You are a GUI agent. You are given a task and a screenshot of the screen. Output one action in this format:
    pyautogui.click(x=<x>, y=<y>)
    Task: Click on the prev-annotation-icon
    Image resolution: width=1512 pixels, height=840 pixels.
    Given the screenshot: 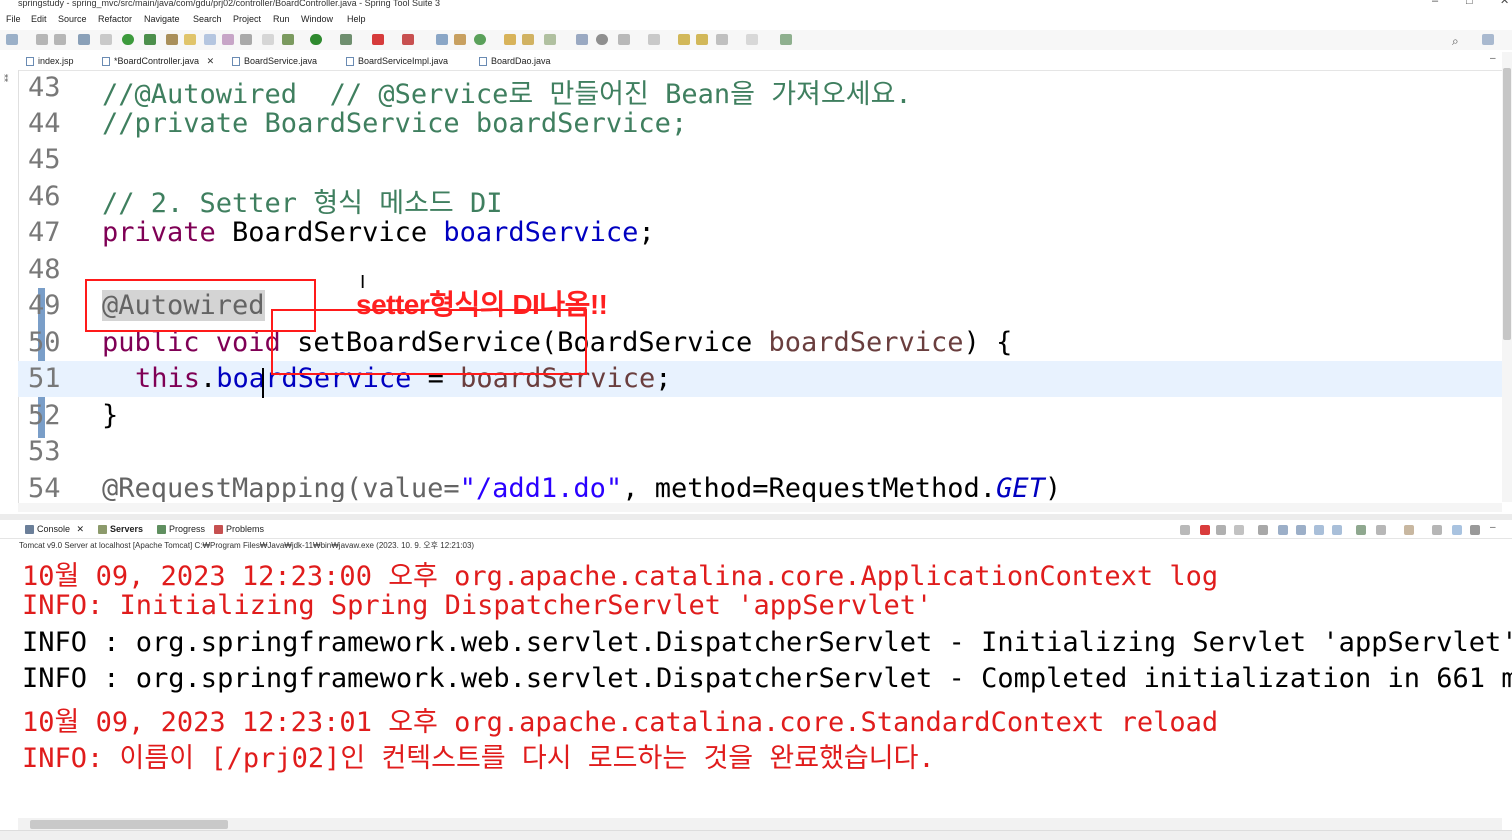 What is the action you would take?
    pyautogui.click(x=654, y=39)
    